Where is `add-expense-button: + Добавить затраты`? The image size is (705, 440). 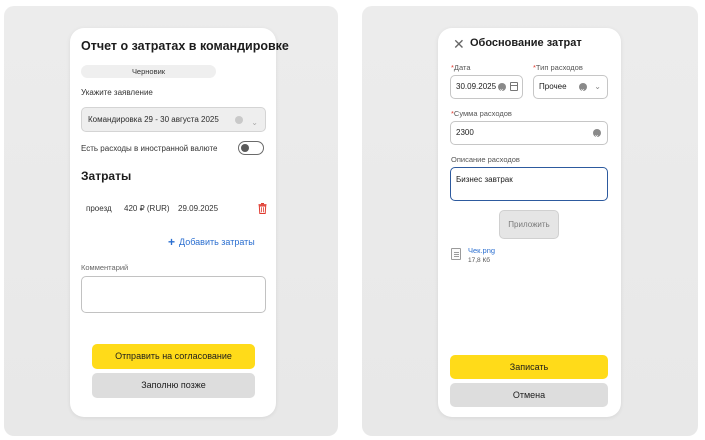 add-expense-button: + Добавить затраты is located at coordinates (211, 242).